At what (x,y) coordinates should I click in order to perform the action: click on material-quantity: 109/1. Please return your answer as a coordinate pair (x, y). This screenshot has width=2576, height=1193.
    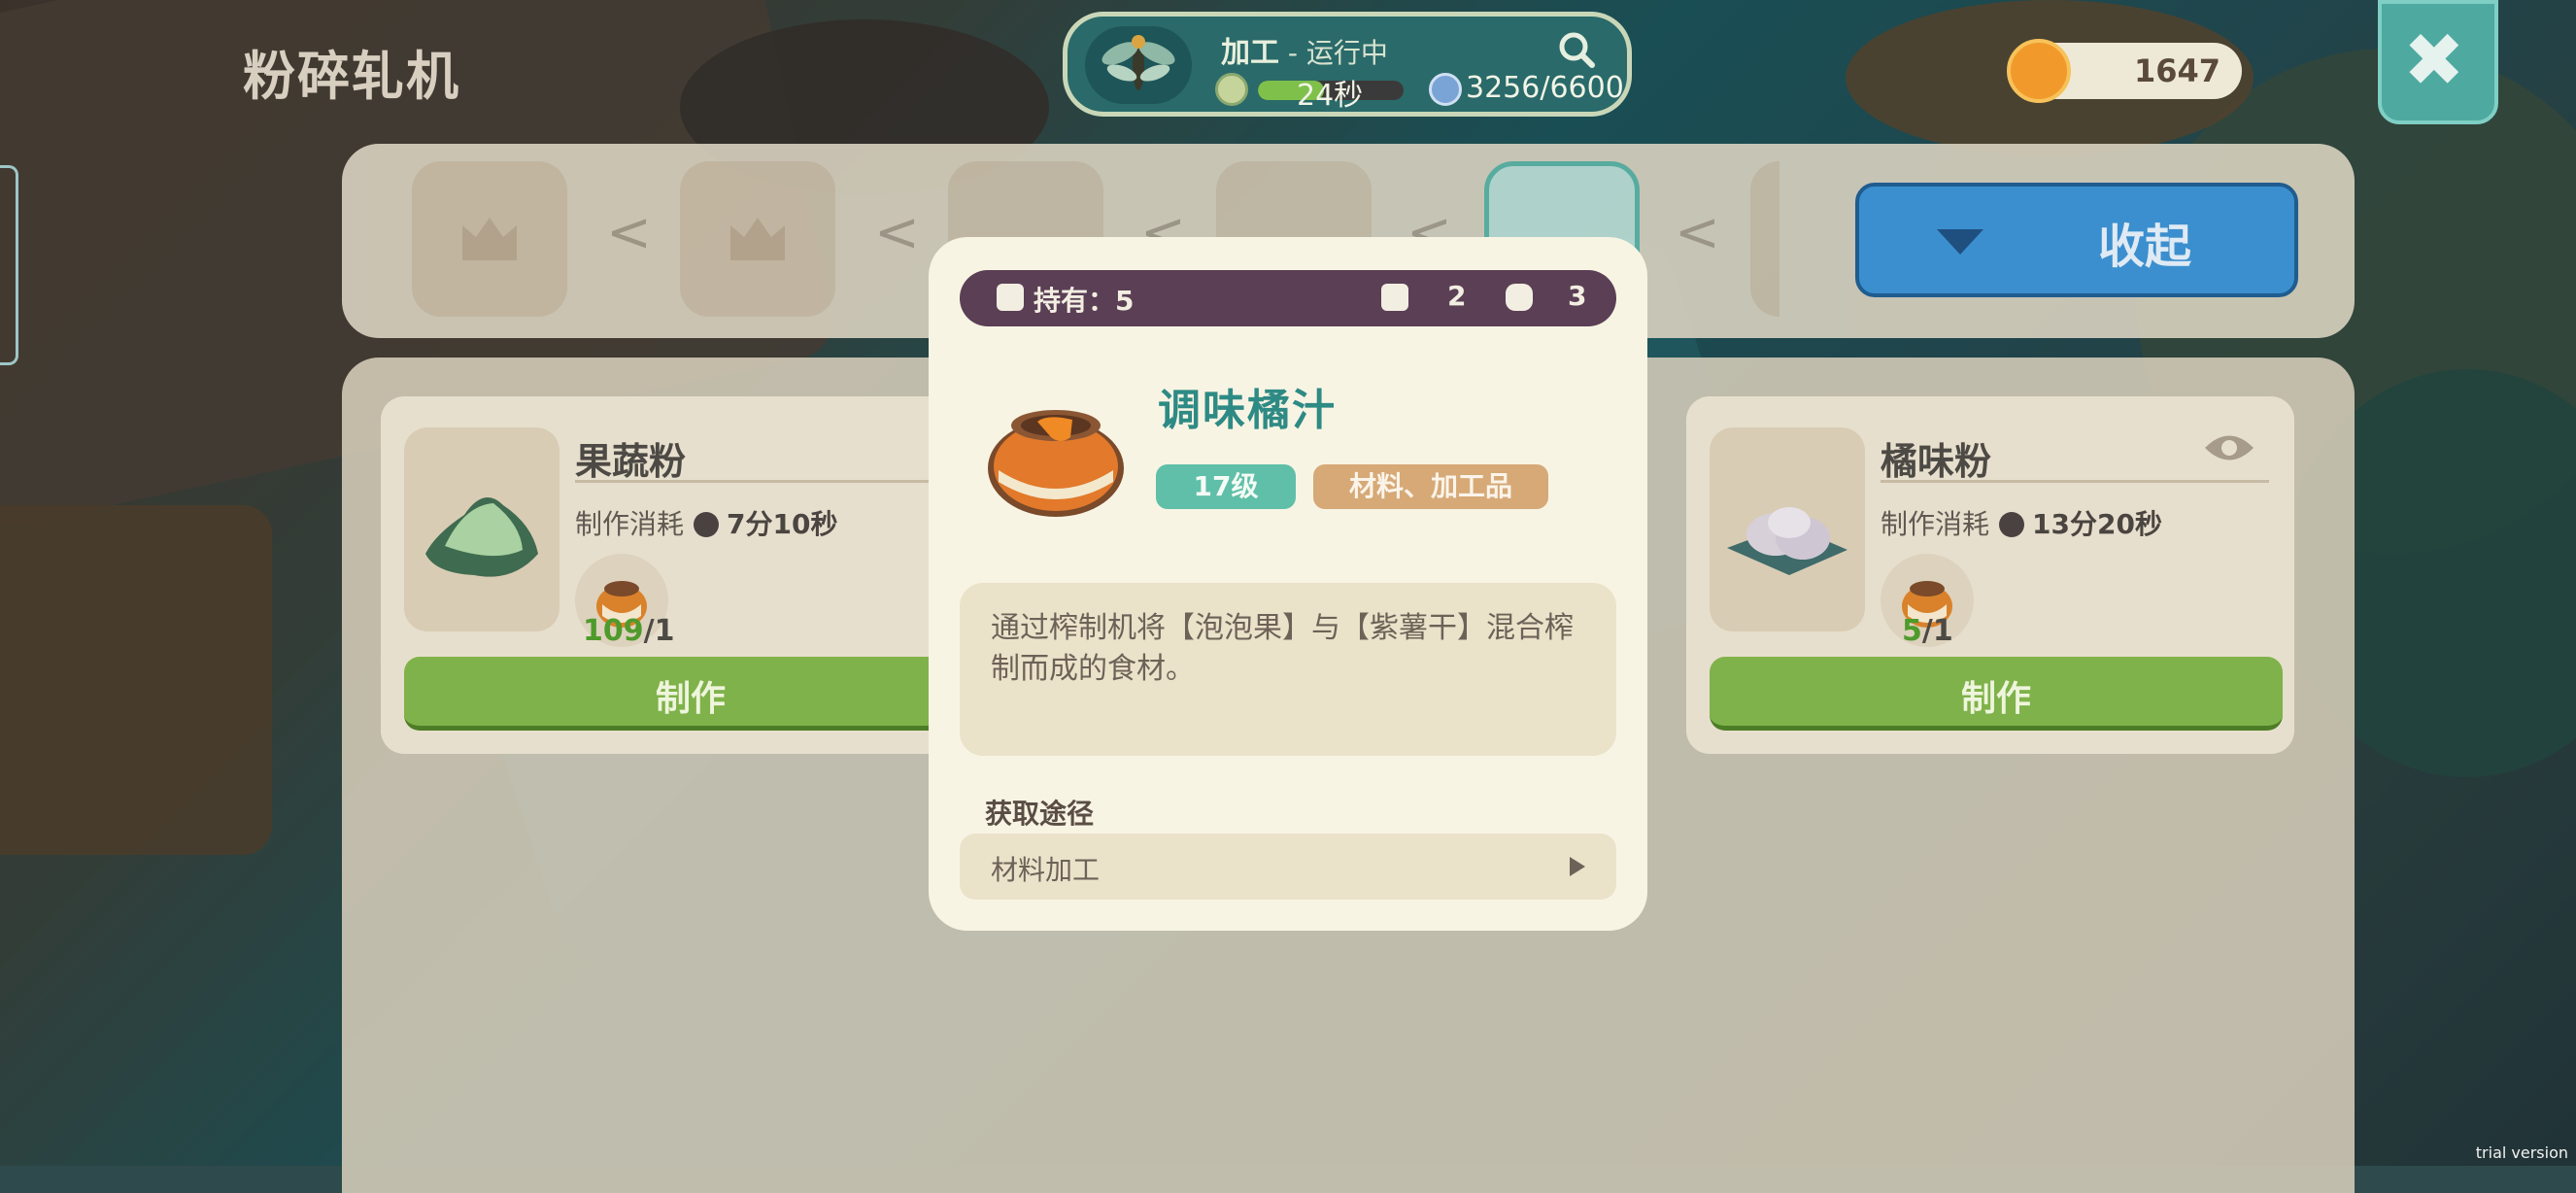
    Looking at the image, I should click on (628, 631).